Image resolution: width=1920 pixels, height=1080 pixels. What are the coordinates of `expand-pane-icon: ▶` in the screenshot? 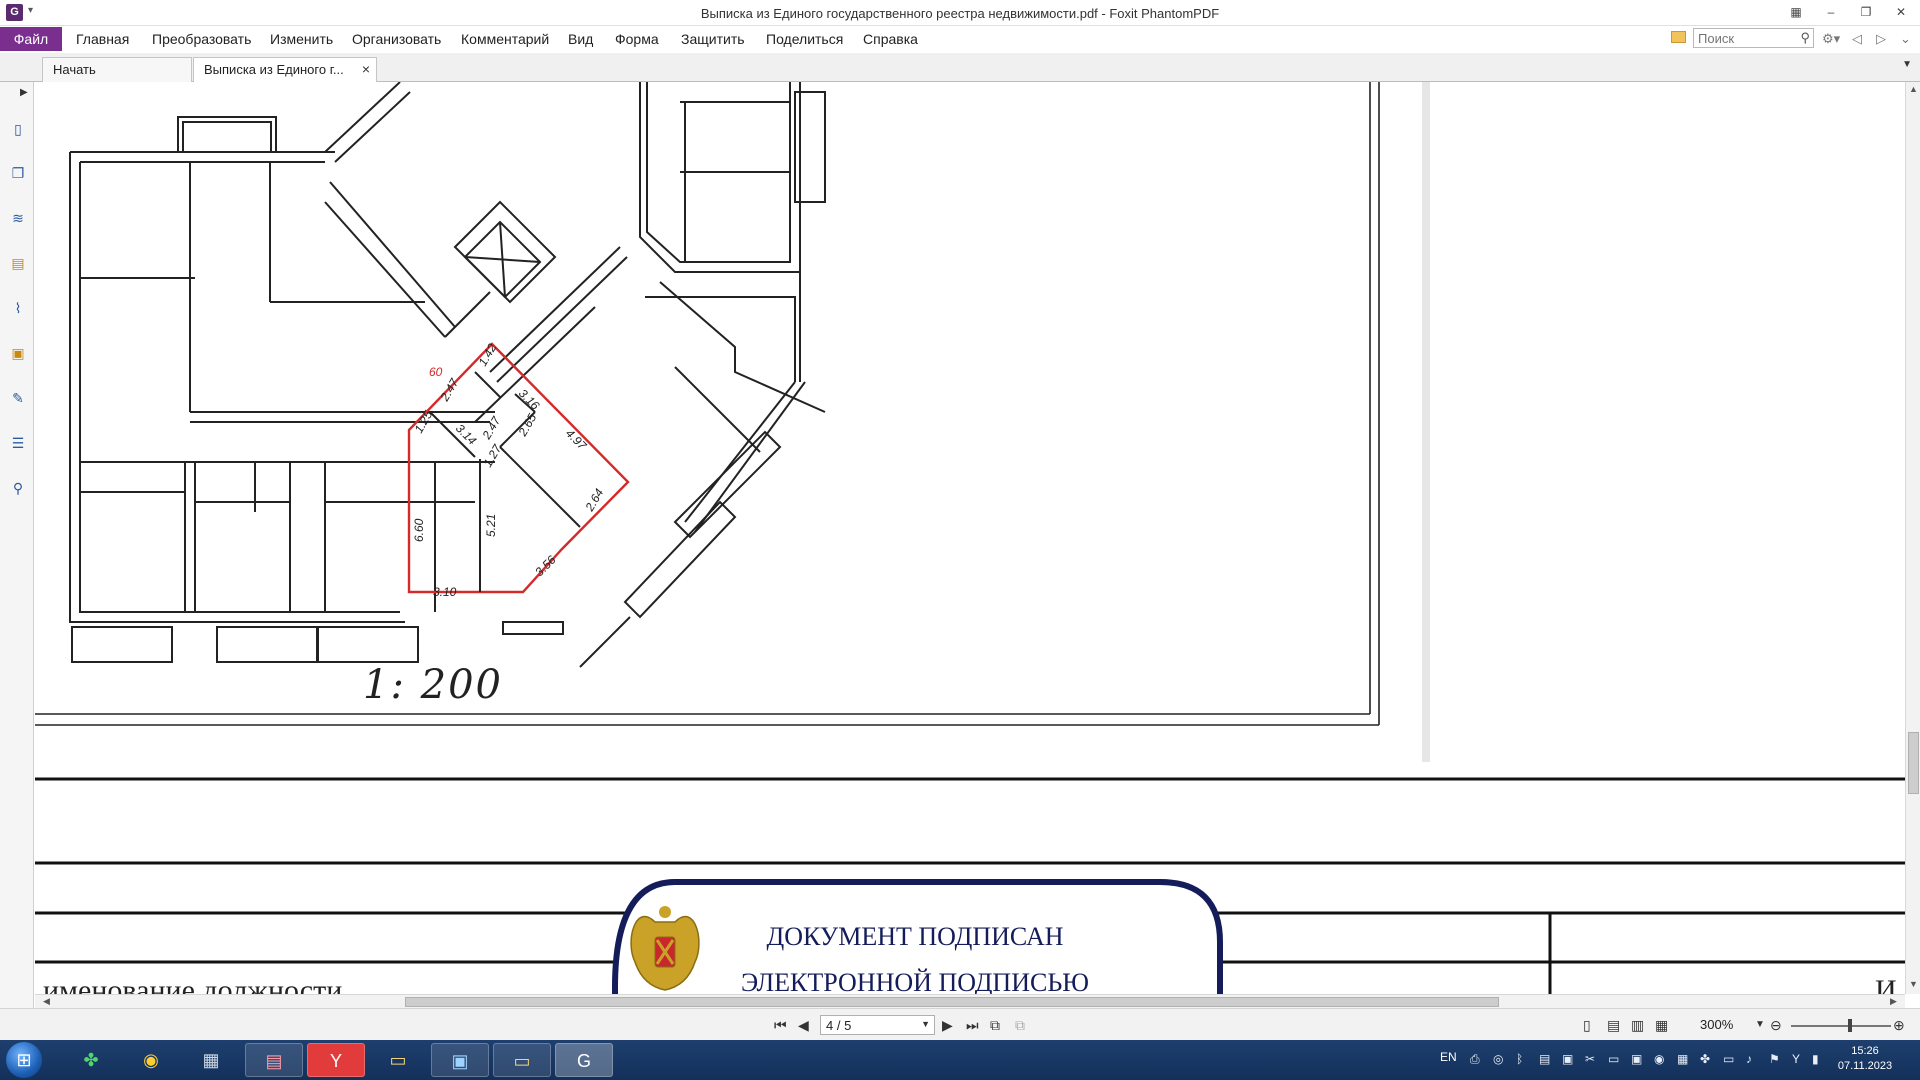 It's located at (24, 92).